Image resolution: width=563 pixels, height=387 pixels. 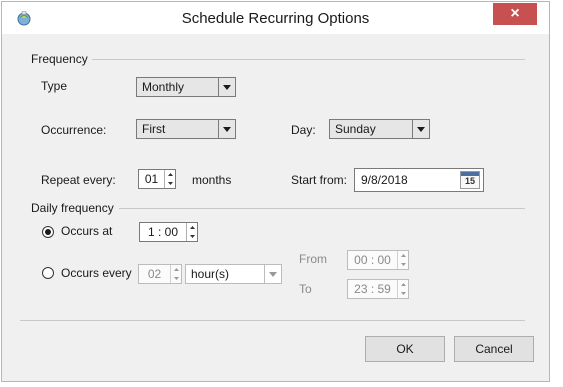 I want to click on occurrence-label: Occurrence:, so click(x=74, y=130).